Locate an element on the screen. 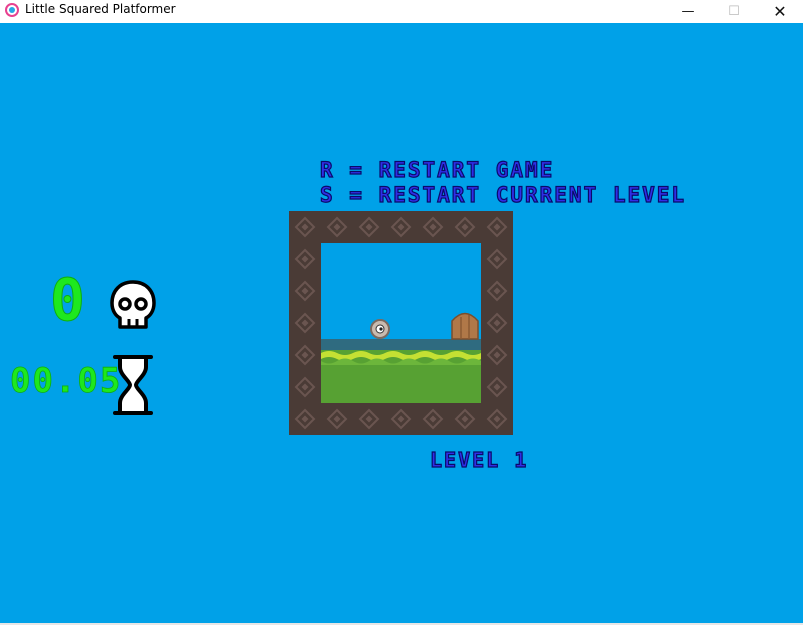  player is located at coordinates (380, 329).